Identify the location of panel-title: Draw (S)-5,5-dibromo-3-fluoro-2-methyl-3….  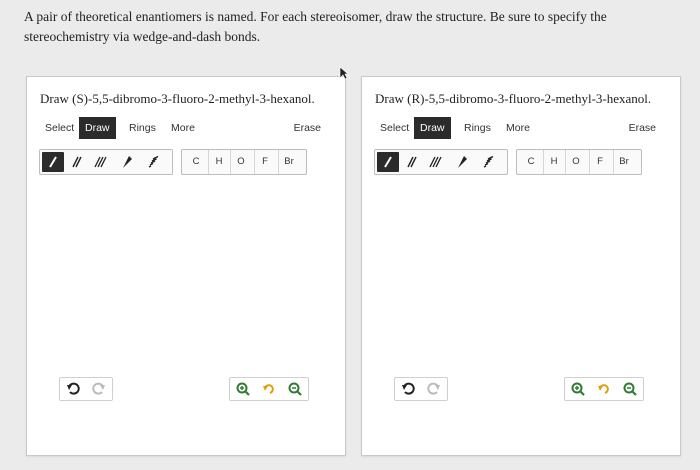
(177, 98).